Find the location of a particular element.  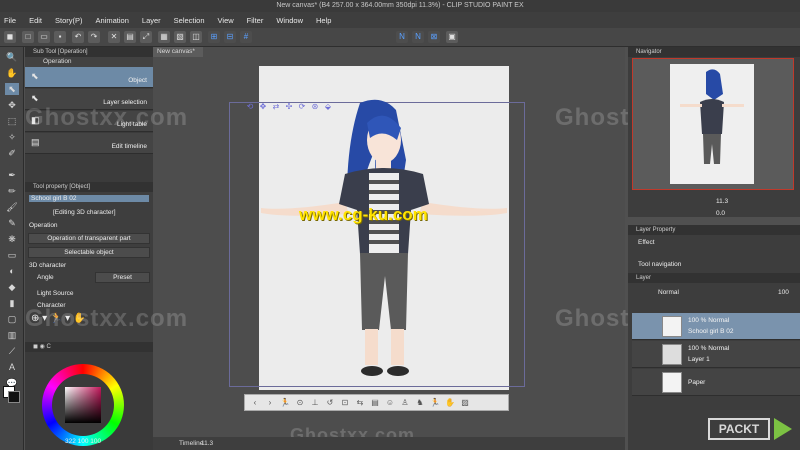

horse-icon: ♞ is located at coordinates (420, 403).